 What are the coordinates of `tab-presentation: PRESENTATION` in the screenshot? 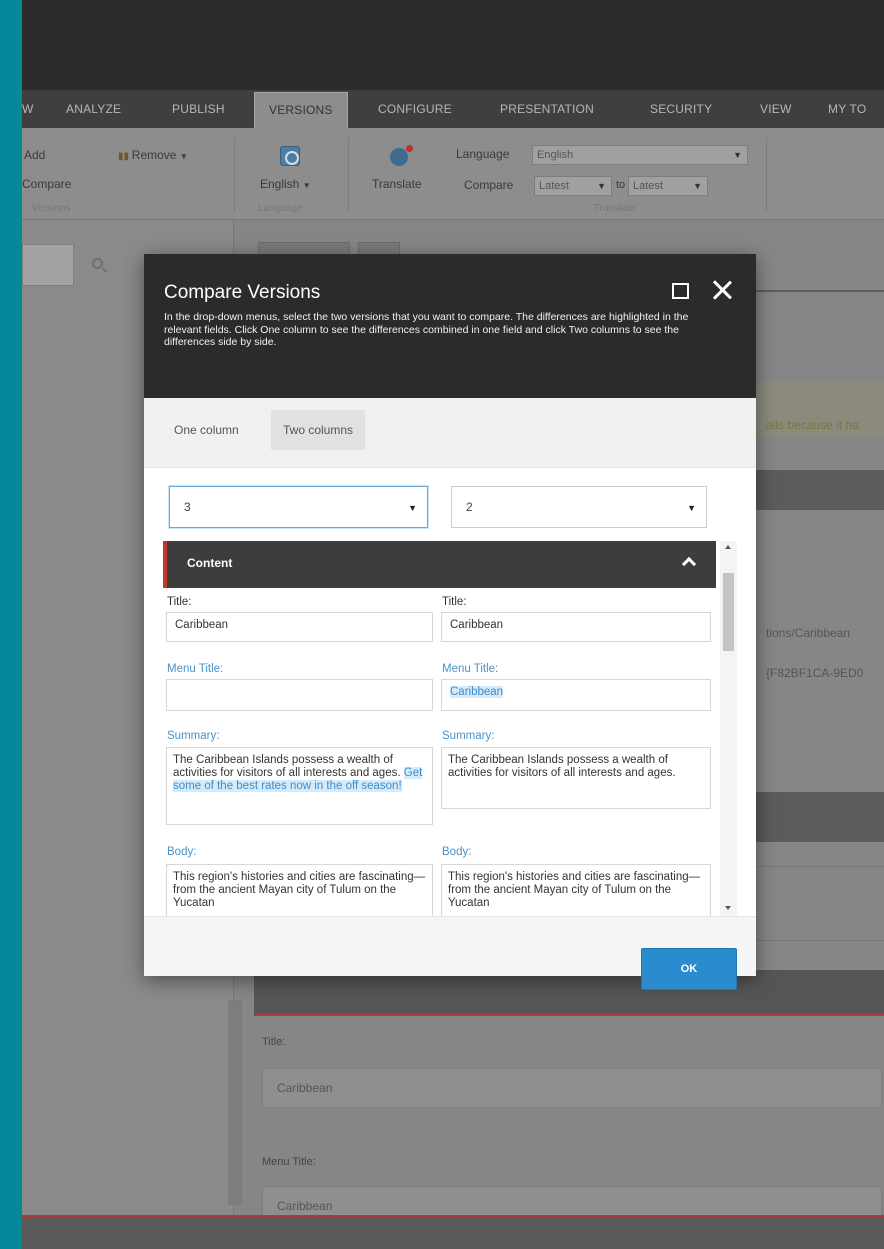 It's located at (547, 109).